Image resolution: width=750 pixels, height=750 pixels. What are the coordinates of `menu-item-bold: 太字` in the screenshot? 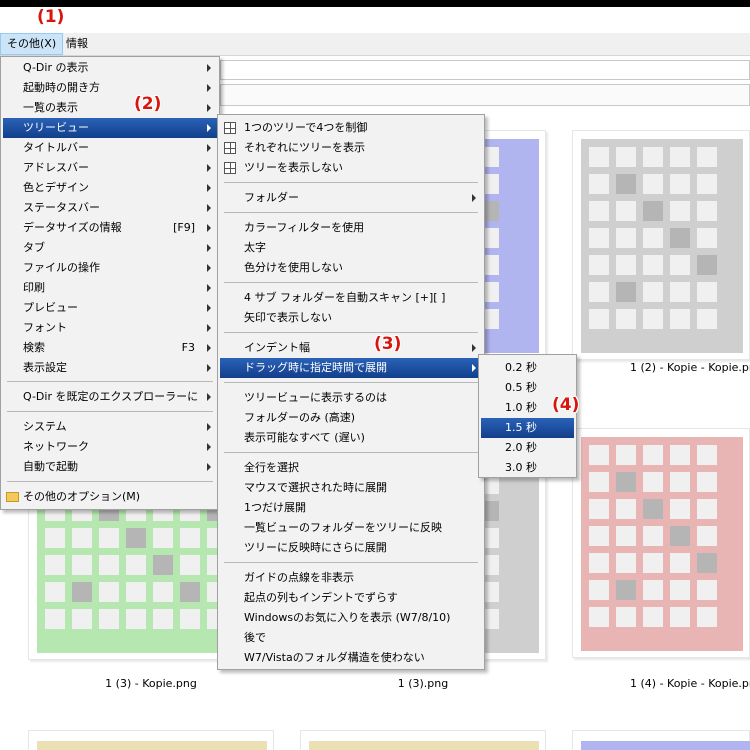 It's located at (351, 248).